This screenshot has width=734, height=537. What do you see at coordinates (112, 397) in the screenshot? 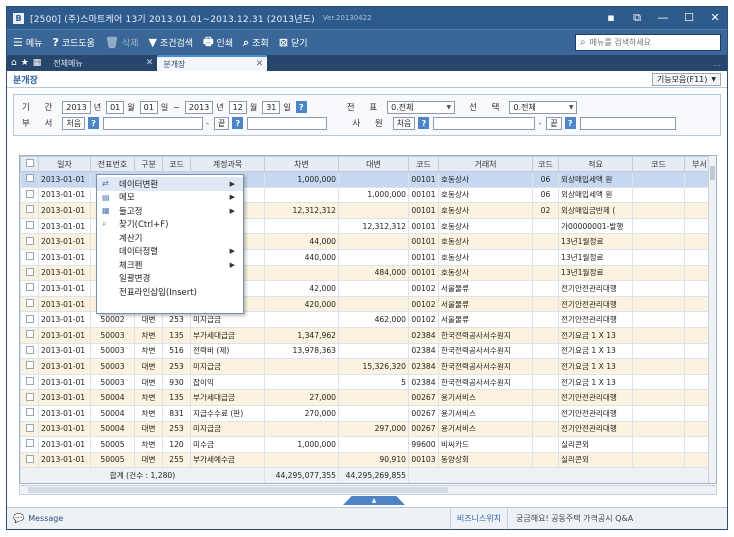
I see `cell-slip-no: 50004` at bounding box center [112, 397].